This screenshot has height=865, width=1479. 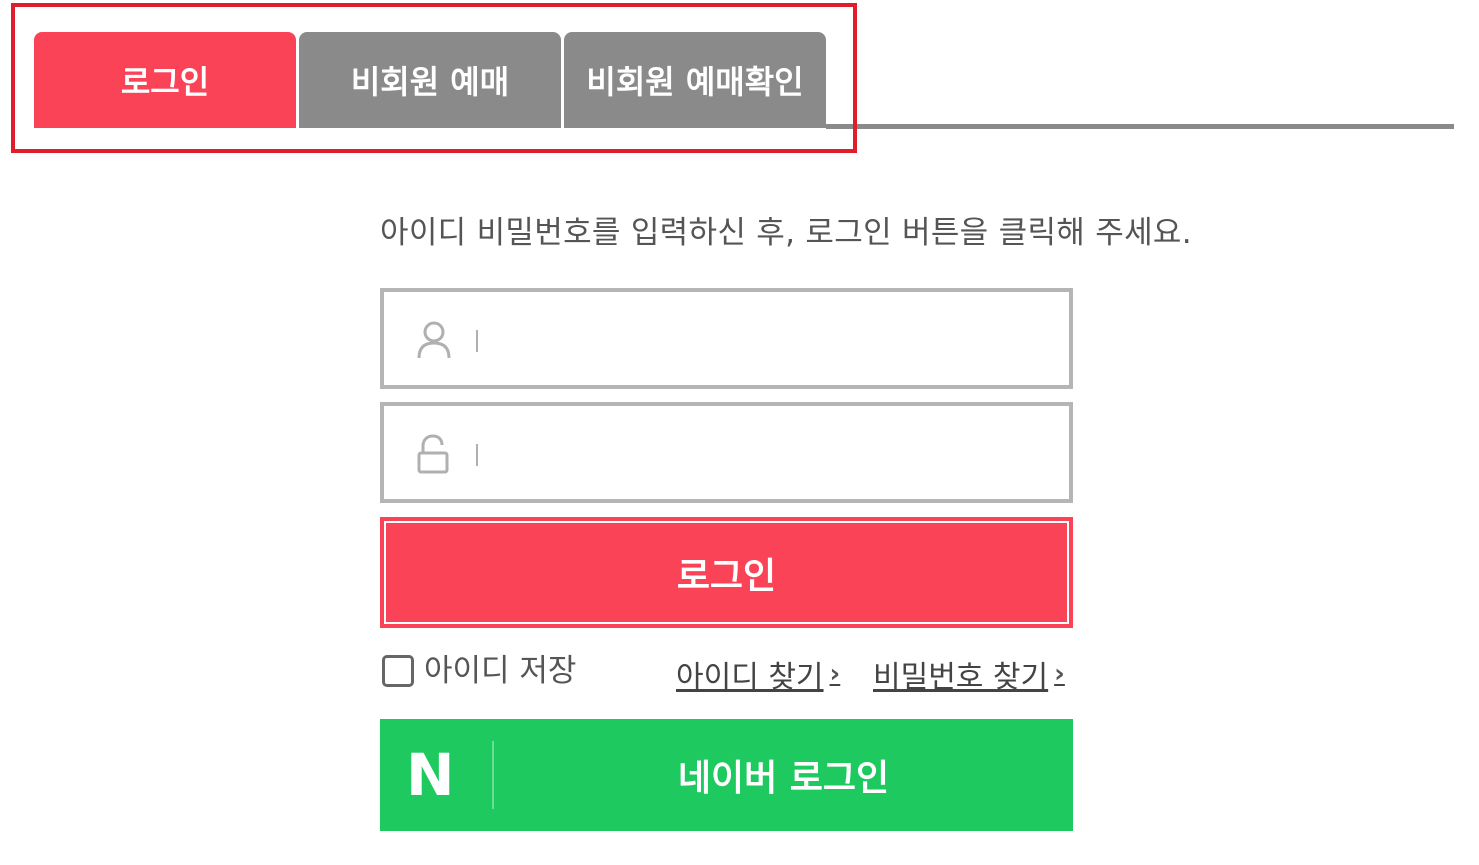 I want to click on save-id-checkbox, so click(x=398, y=670).